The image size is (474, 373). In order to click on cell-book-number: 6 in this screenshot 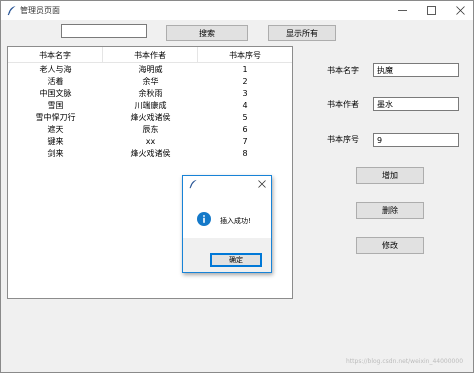, I will do `click(245, 129)`.